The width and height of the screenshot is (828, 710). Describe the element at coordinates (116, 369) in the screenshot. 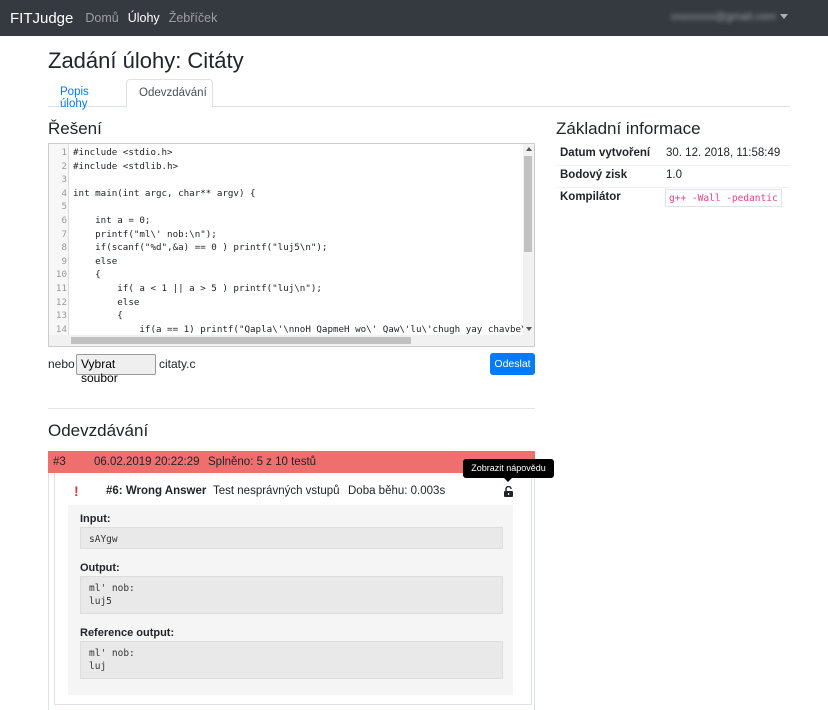

I see `choose-file-button: Vybrat soubor` at that location.